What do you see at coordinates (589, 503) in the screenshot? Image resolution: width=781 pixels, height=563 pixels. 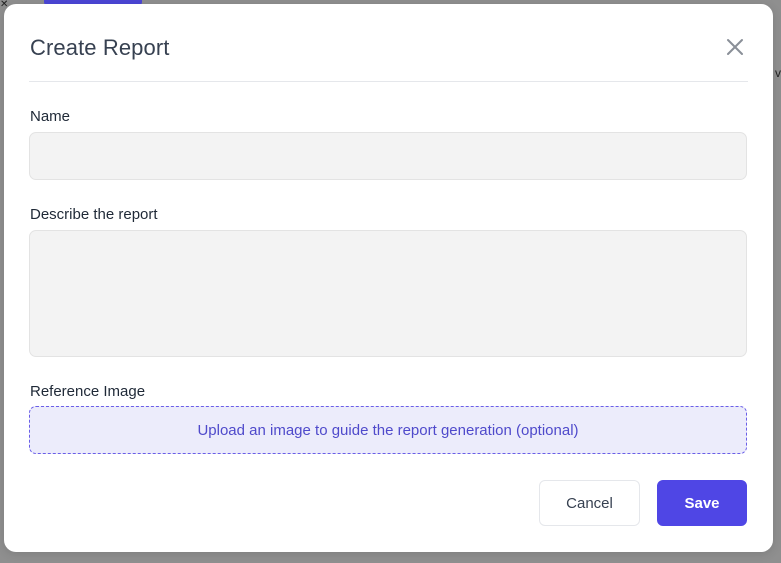 I see `cancel-button: Cancel` at bounding box center [589, 503].